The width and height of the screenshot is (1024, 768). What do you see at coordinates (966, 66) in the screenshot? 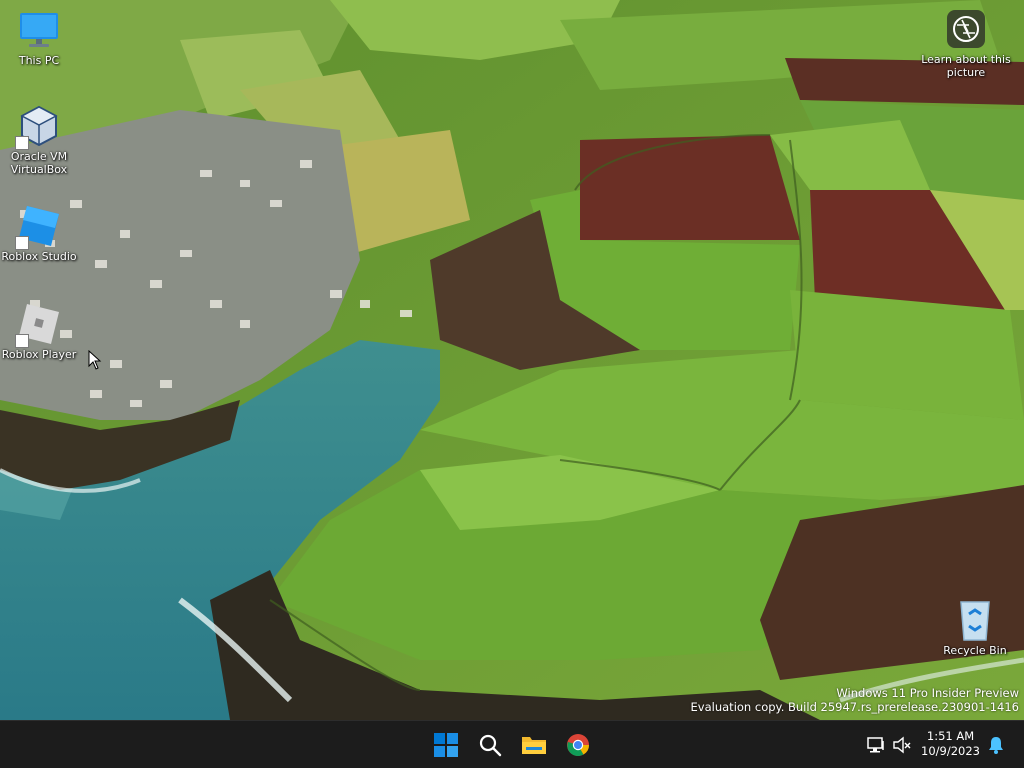
I see `learn-more-label: Learn about this picture` at bounding box center [966, 66].